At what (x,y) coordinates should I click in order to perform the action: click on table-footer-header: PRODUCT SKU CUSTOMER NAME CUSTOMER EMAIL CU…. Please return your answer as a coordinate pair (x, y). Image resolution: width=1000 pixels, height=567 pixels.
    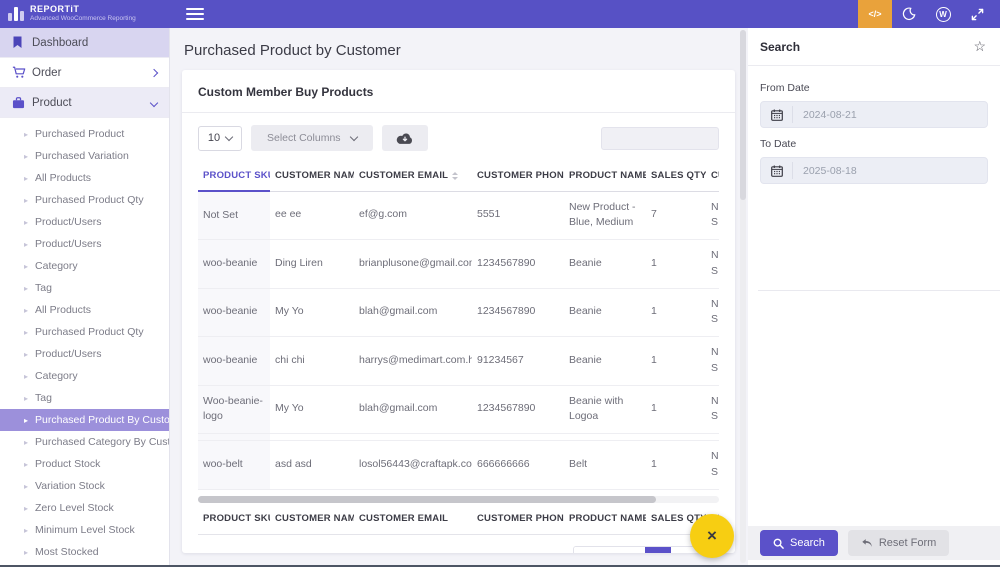
    Looking at the image, I should click on (458, 518).